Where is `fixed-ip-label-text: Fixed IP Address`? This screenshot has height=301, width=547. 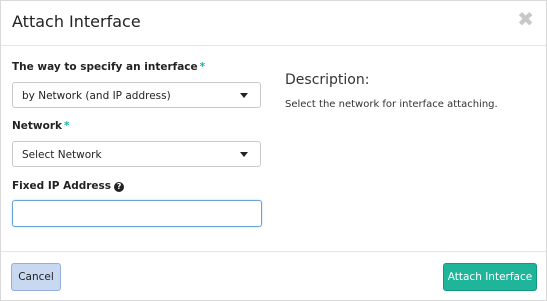 fixed-ip-label-text: Fixed IP Address is located at coordinates (62, 186).